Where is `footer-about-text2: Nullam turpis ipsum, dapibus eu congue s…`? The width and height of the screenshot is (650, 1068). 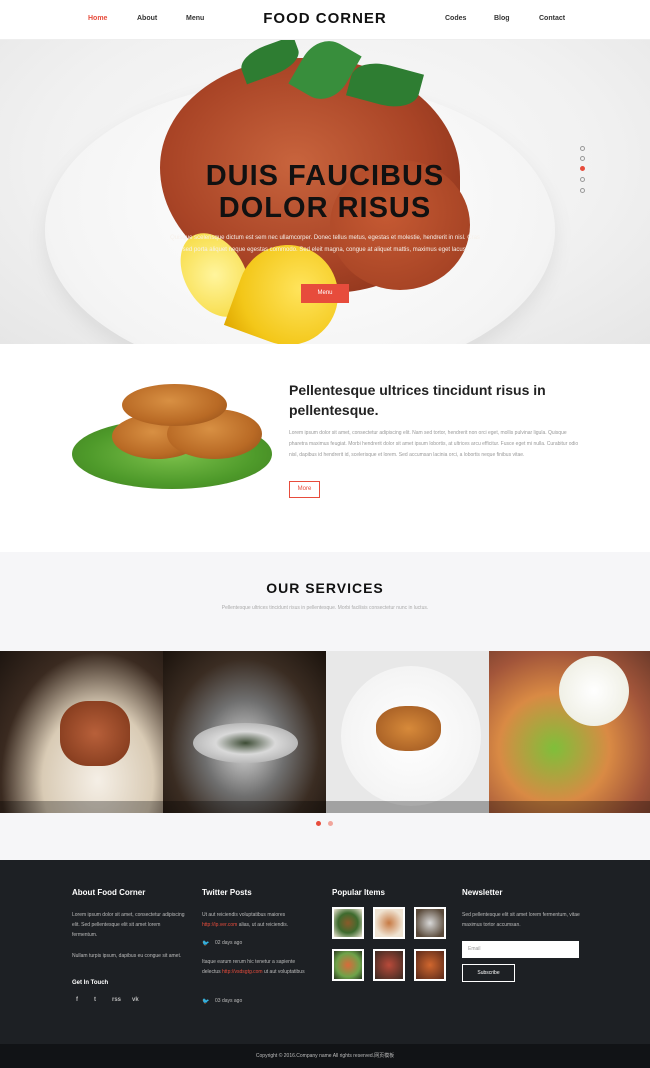 footer-about-text2: Nullam turpis ipsum, dapibus eu congue s… is located at coordinates (127, 956).